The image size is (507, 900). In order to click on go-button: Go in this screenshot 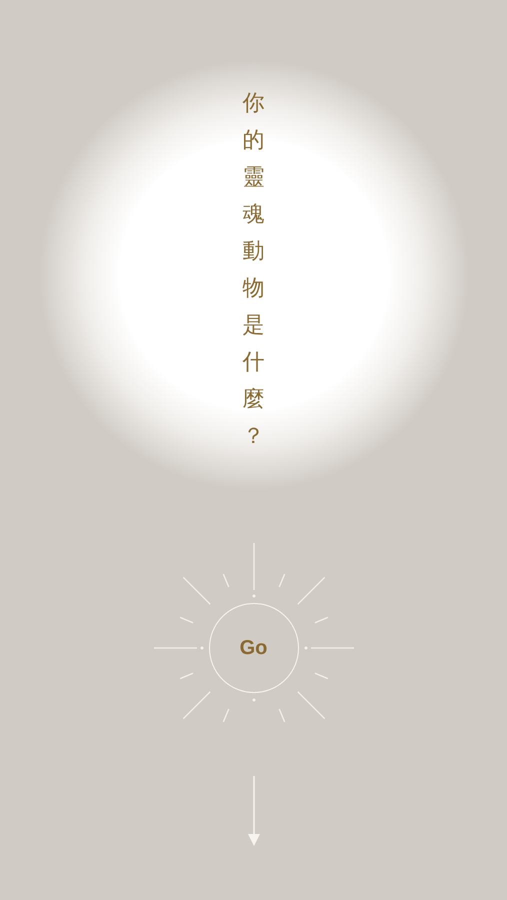, I will do `click(253, 648)`.